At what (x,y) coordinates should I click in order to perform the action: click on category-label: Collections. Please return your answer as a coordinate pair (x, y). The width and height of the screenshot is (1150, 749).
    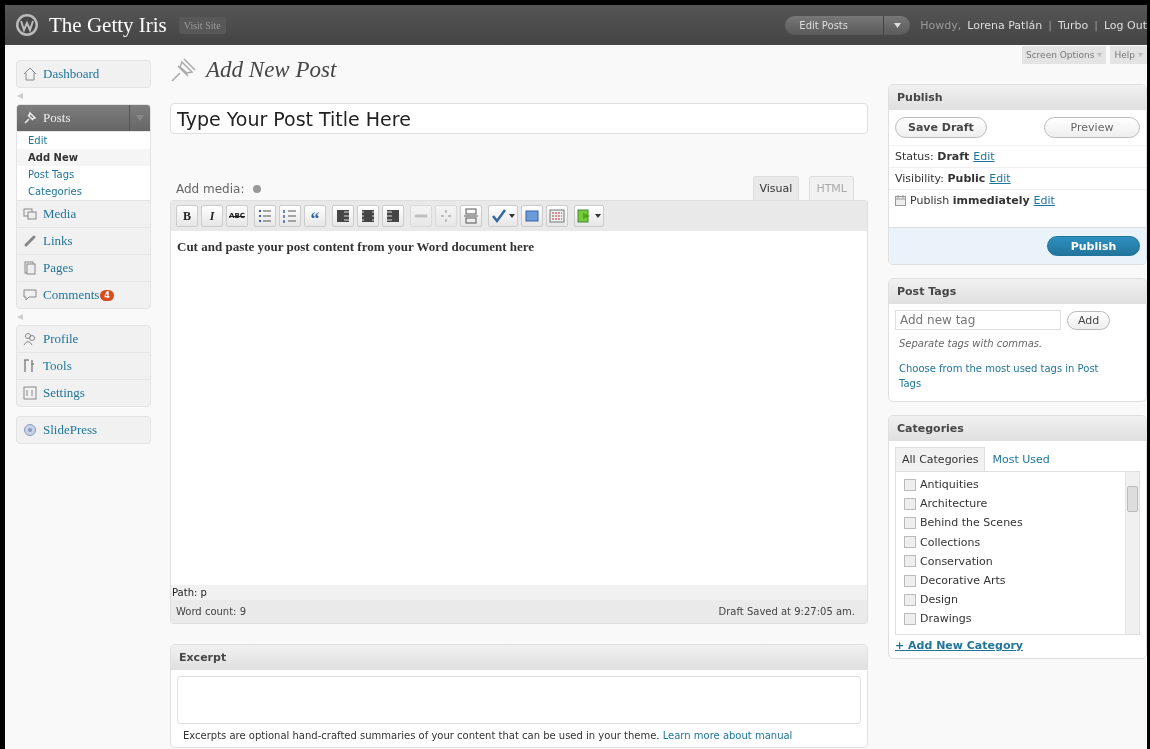
    Looking at the image, I should click on (950, 542).